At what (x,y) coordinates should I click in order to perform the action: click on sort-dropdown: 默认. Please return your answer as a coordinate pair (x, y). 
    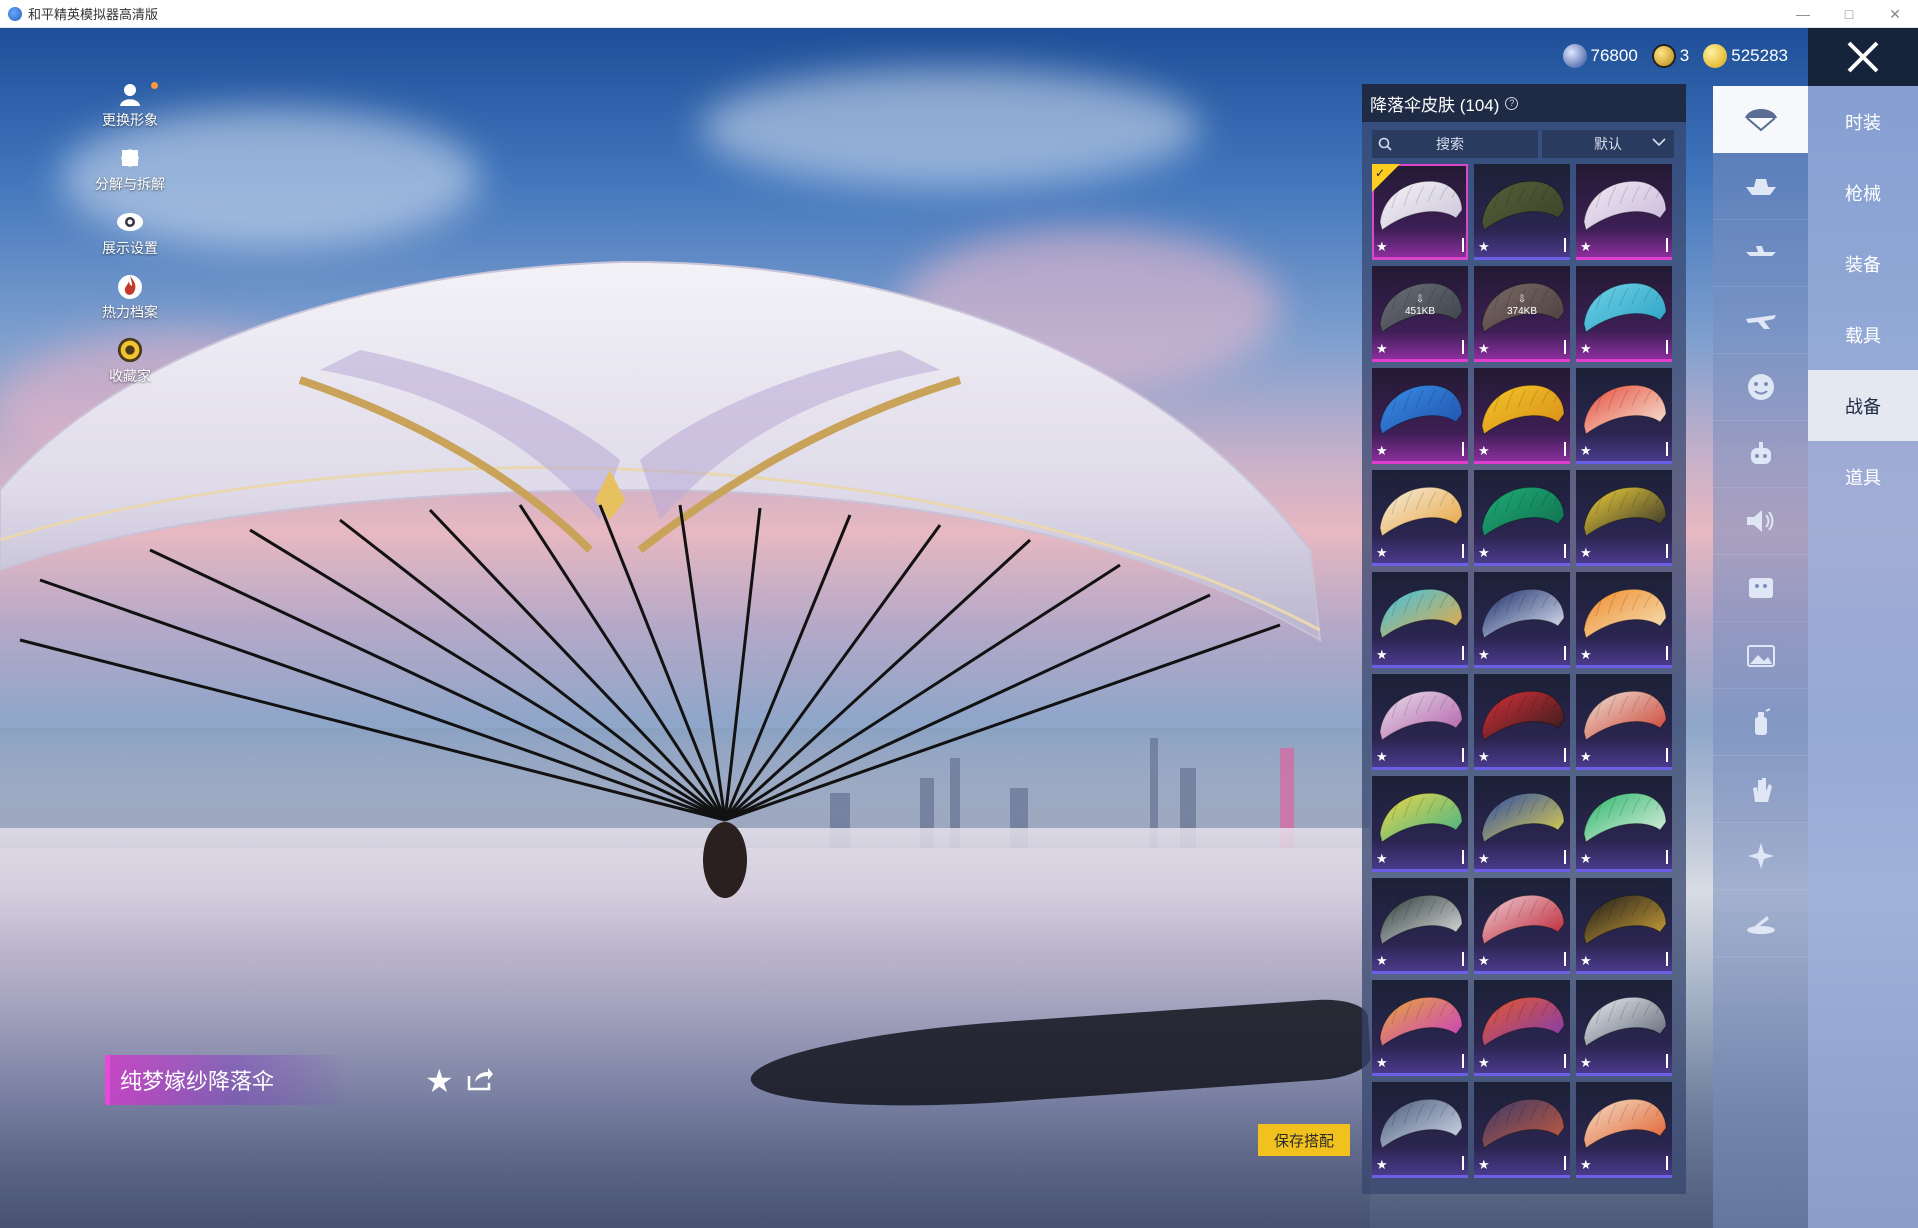
    Looking at the image, I should click on (1608, 144).